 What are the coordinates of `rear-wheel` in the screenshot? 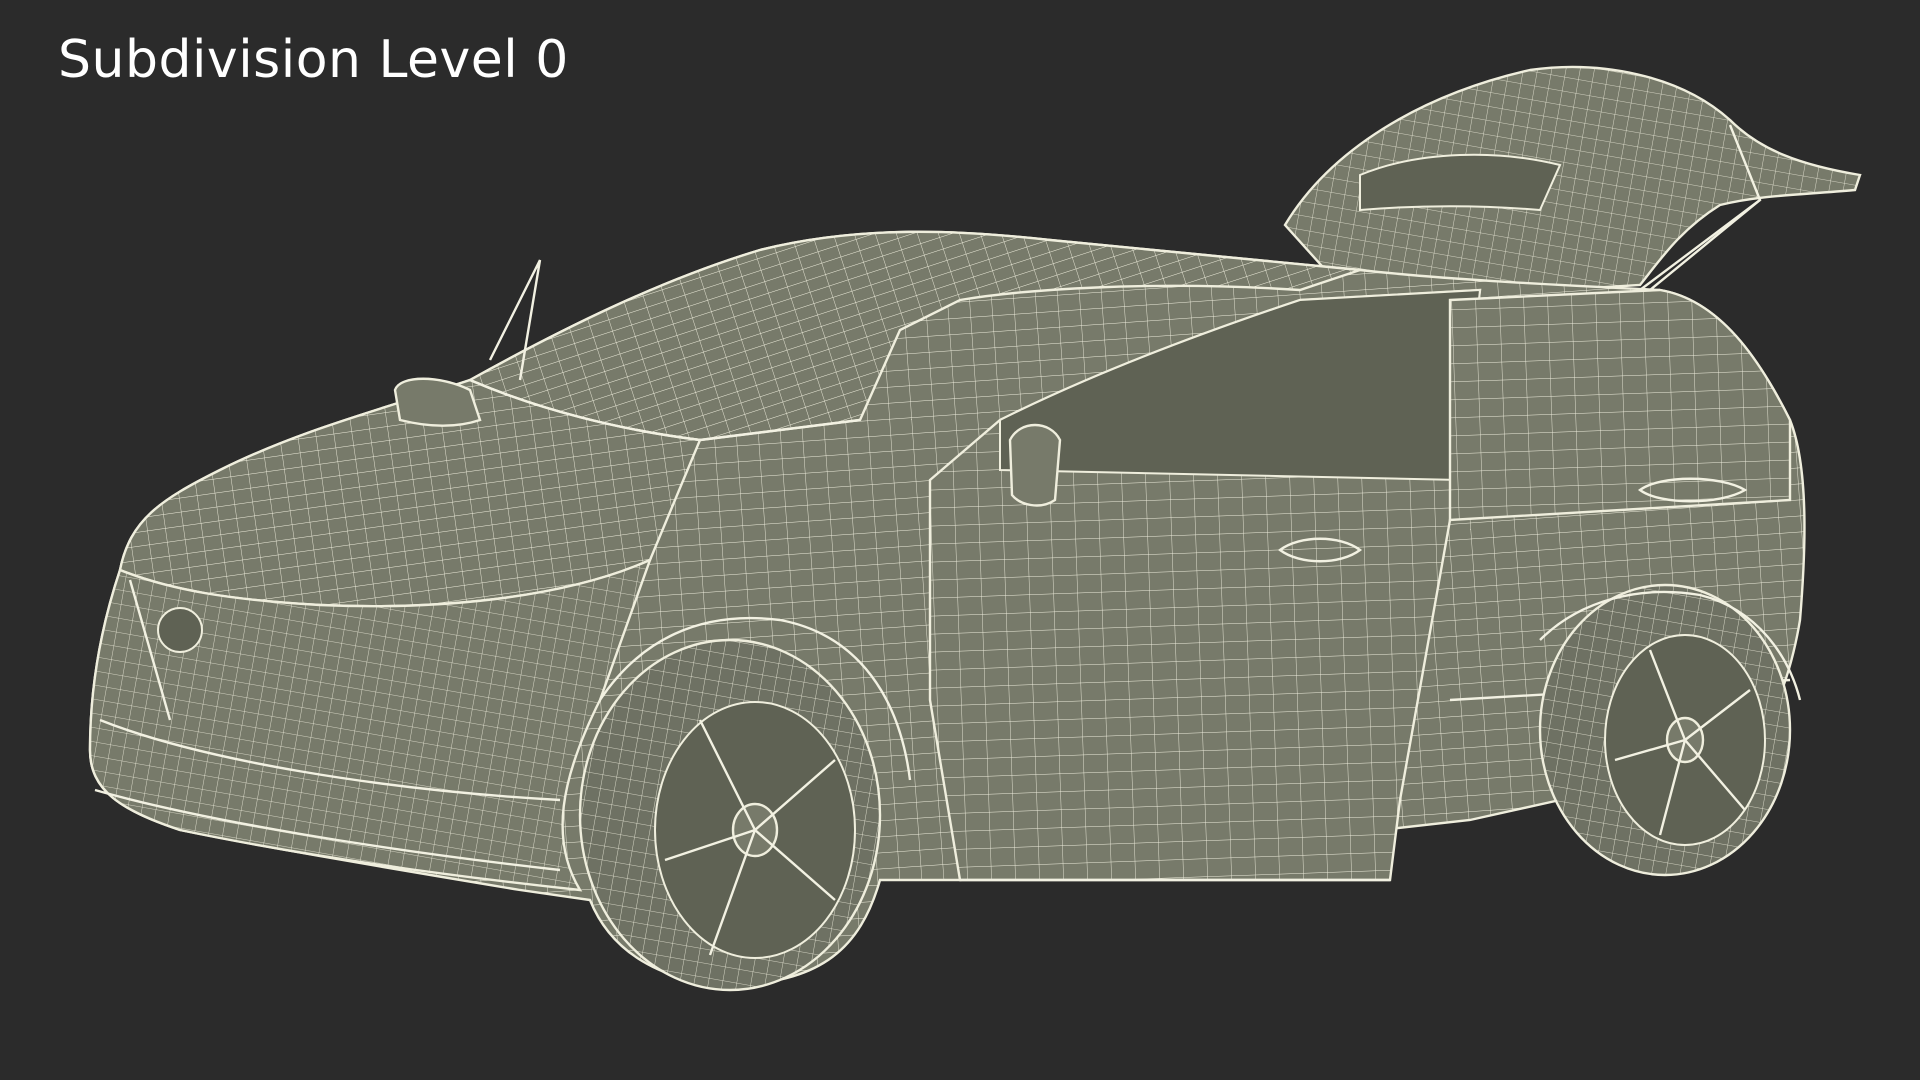 It's located at (1665, 730).